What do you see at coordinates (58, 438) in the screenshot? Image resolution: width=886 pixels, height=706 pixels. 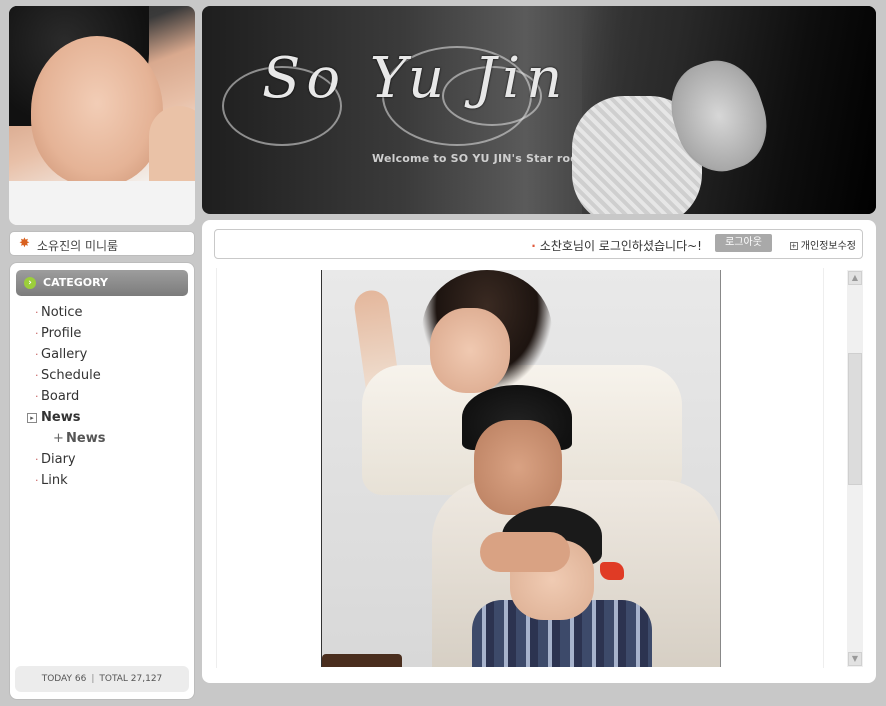 I see `plus-icon: +` at bounding box center [58, 438].